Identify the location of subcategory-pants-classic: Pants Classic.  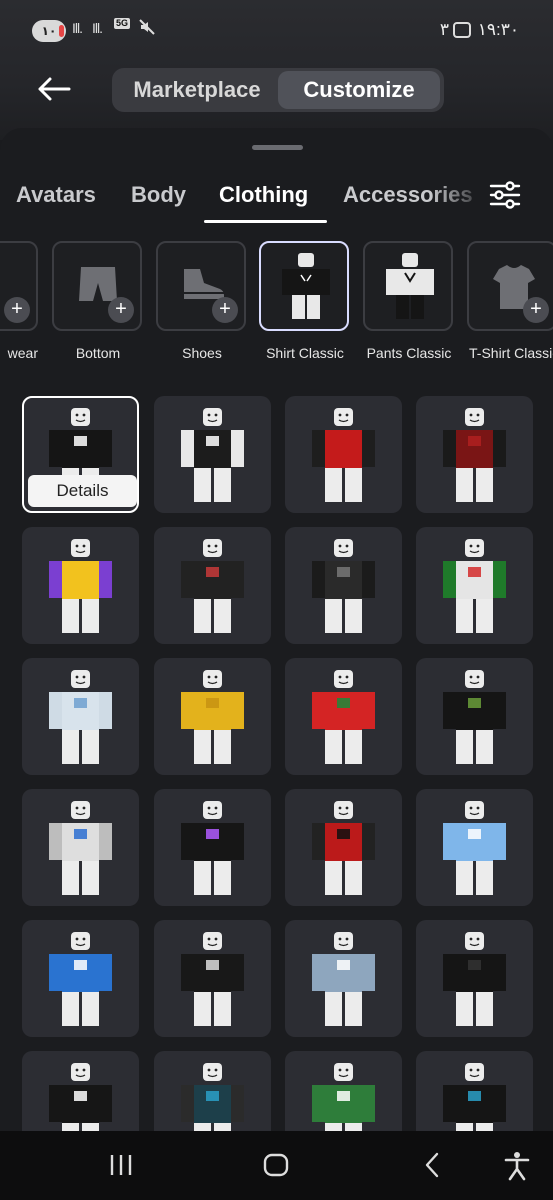
(409, 301).